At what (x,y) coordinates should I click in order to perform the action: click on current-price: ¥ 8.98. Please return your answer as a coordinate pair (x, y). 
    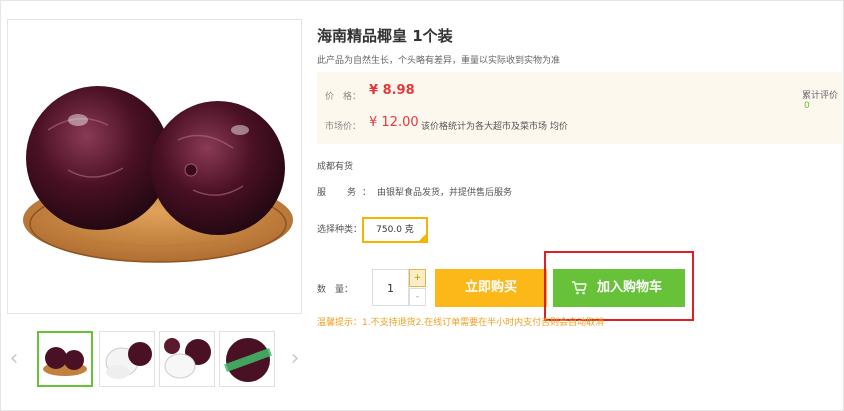
    Looking at the image, I should click on (392, 90).